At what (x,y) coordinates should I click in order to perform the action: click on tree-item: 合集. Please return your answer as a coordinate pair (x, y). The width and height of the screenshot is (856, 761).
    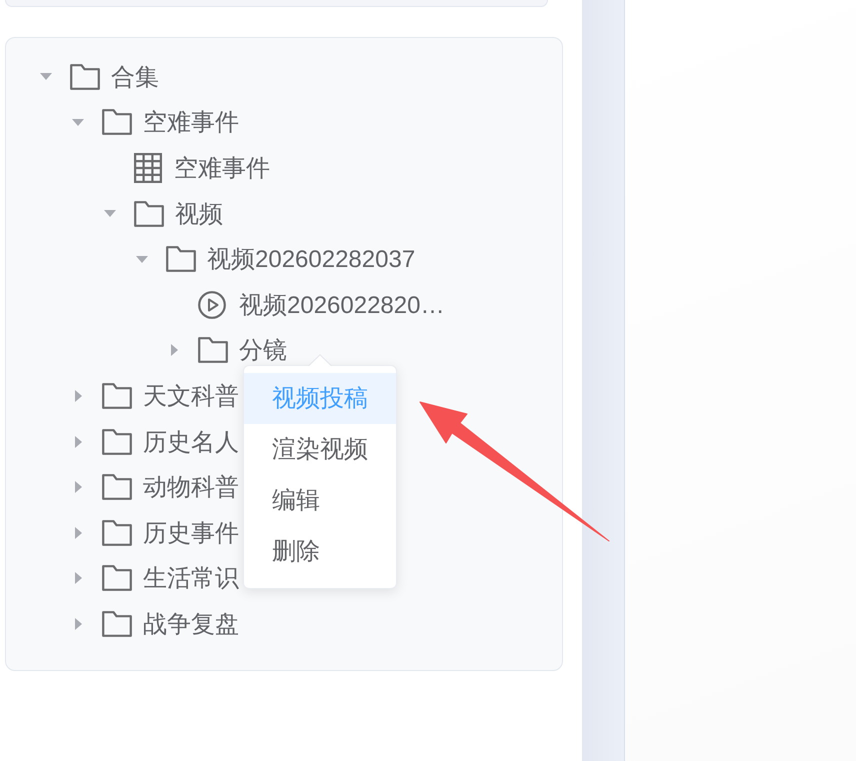
    Looking at the image, I should click on (96, 77).